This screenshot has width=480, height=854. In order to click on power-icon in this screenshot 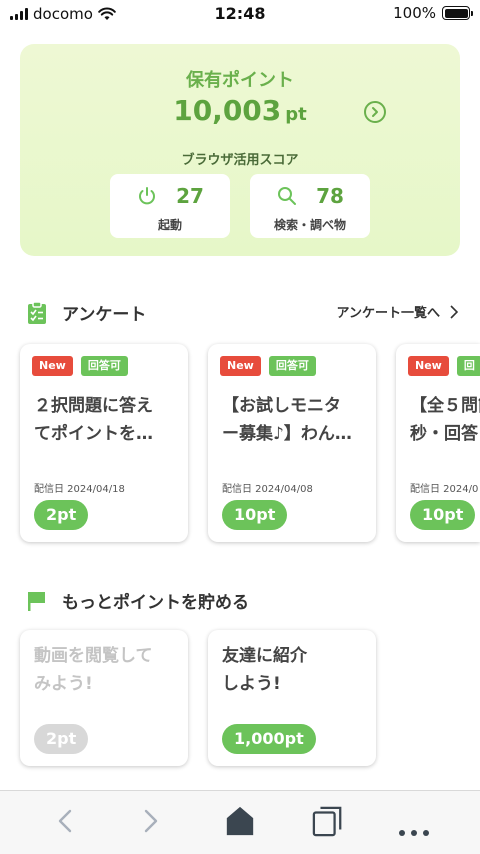, I will do `click(147, 196)`.